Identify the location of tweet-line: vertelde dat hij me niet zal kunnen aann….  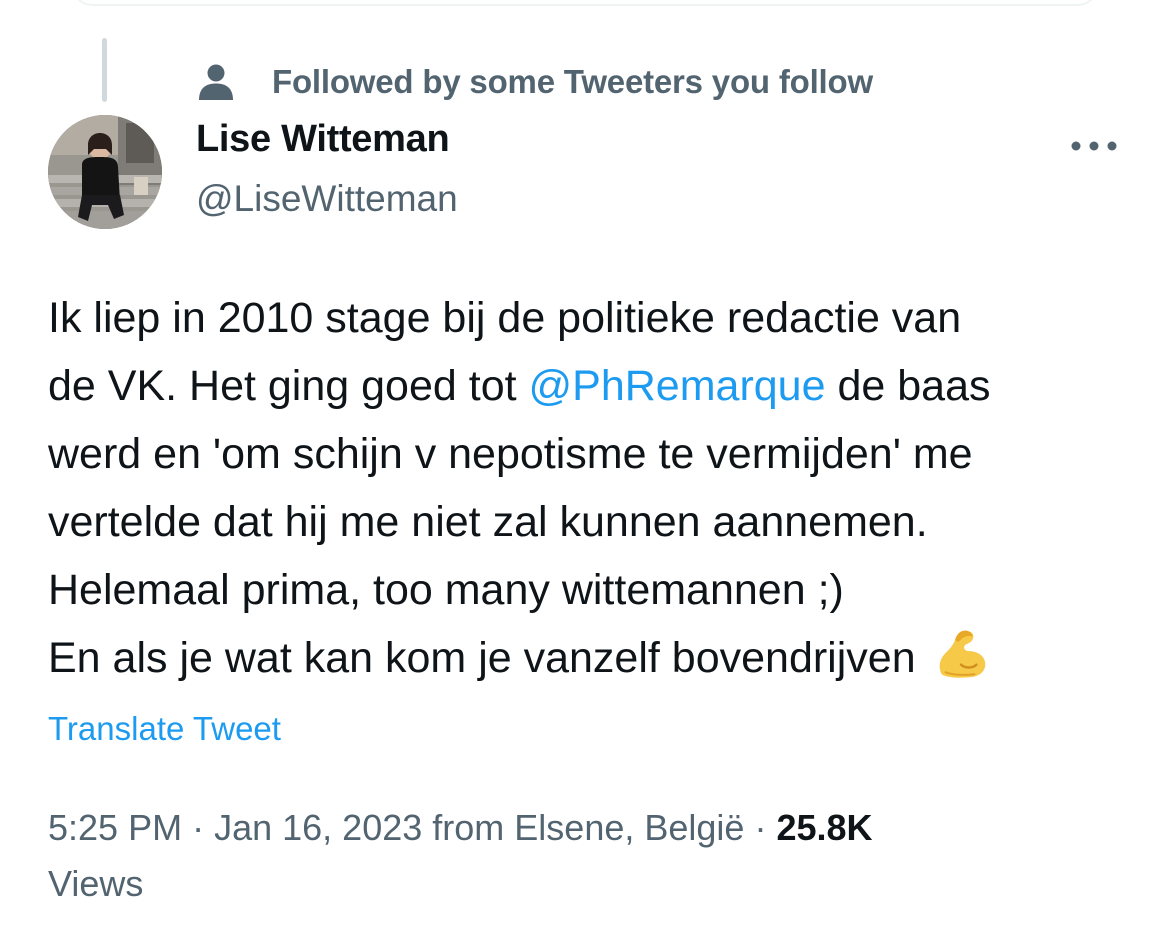
(488, 522).